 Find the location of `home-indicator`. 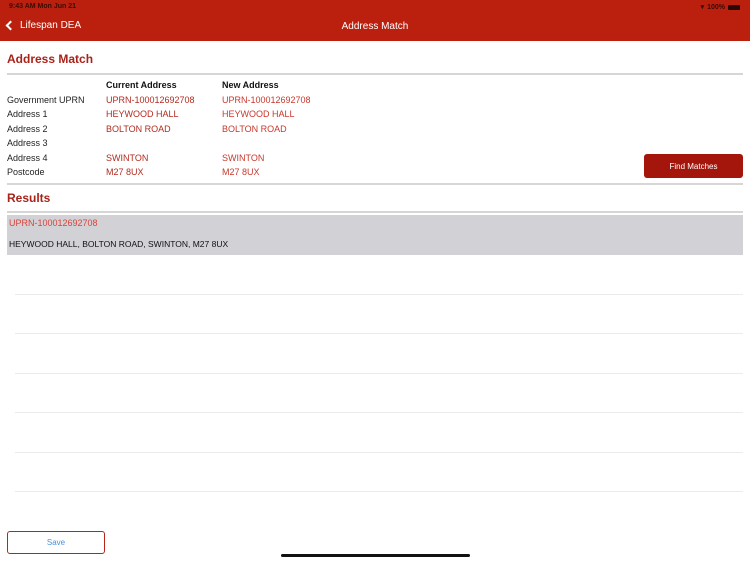

home-indicator is located at coordinates (375, 555).